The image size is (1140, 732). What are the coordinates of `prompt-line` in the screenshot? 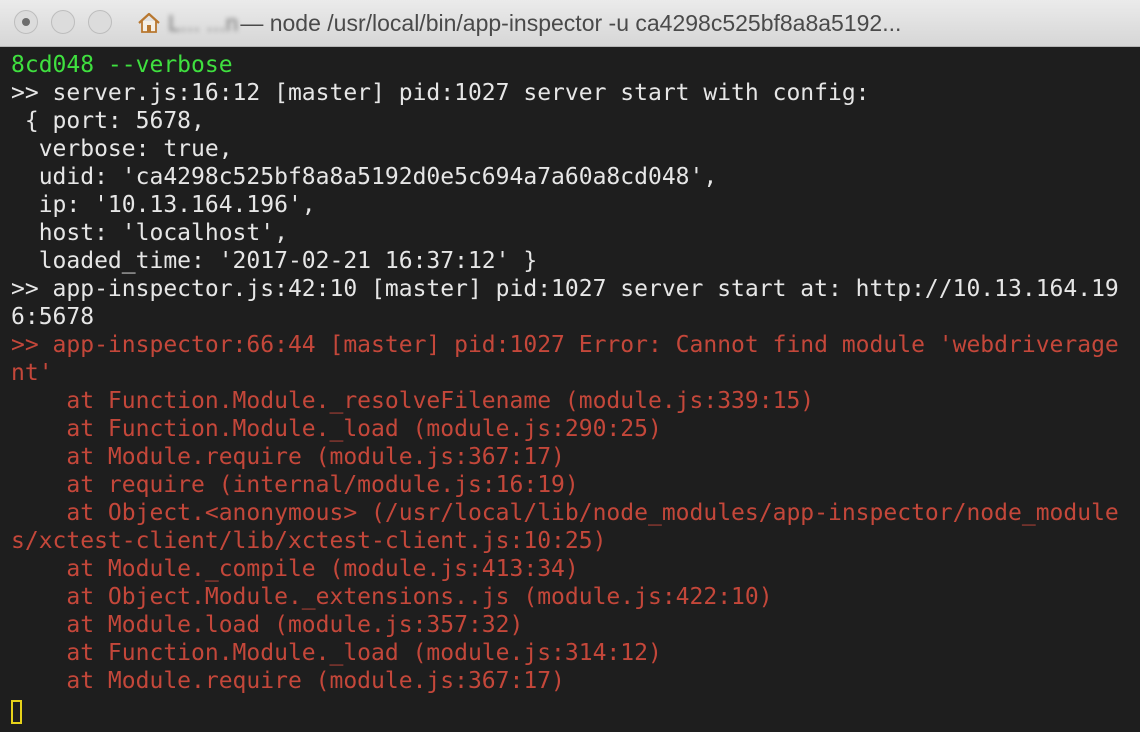 It's located at (575, 709).